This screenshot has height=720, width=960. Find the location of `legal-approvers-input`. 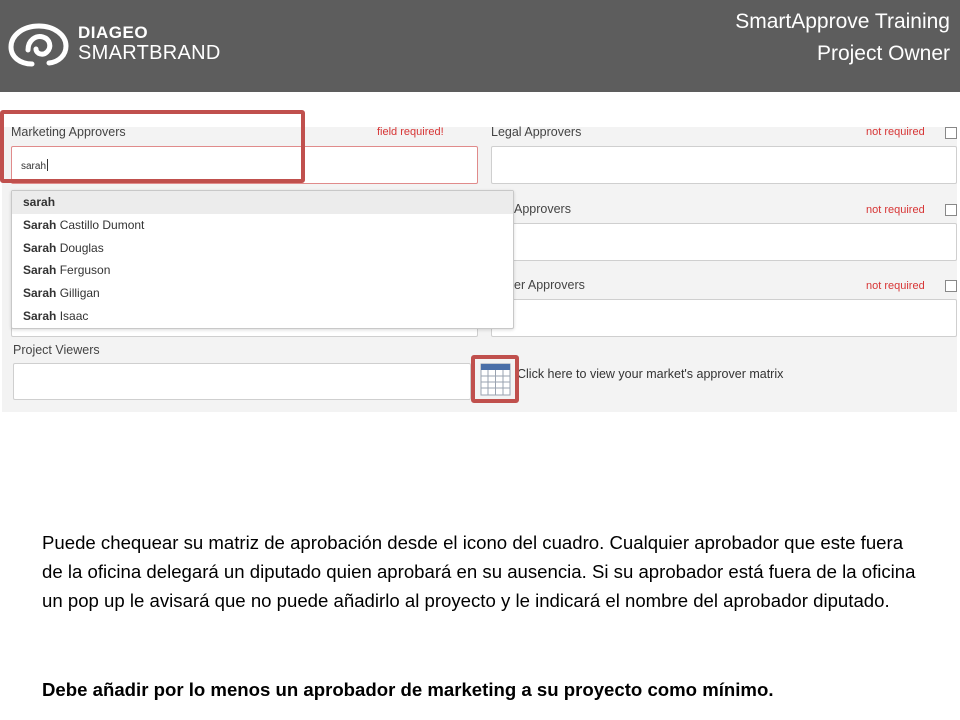

legal-approvers-input is located at coordinates (724, 165).